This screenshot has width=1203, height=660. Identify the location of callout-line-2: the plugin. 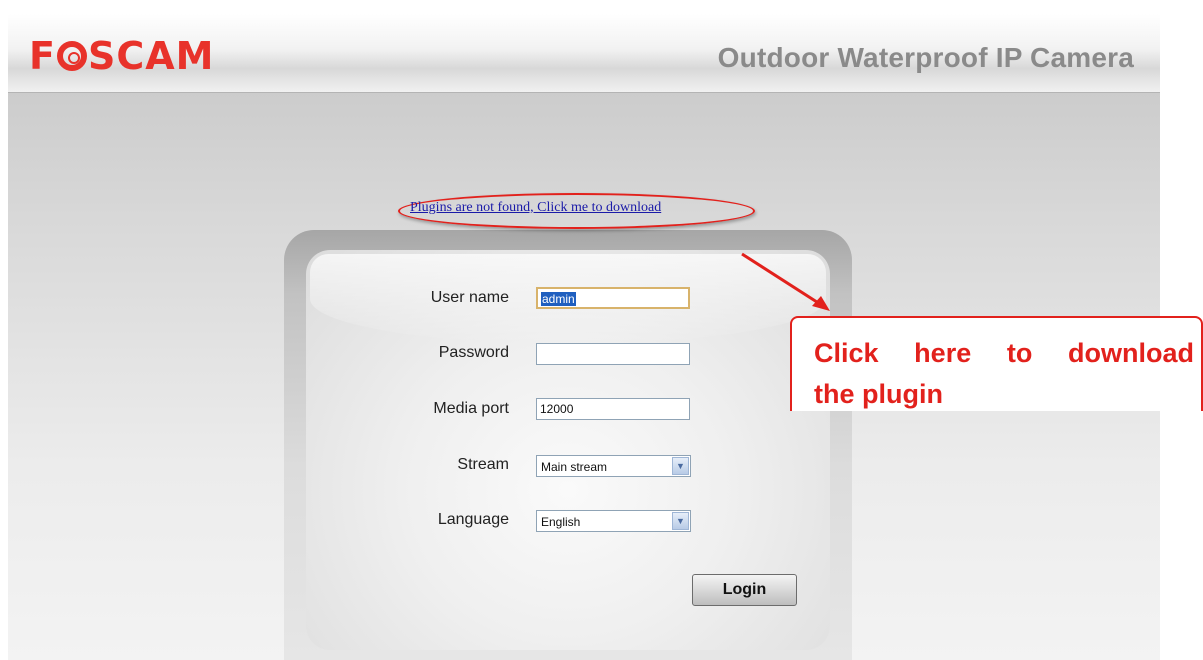
(878, 394).